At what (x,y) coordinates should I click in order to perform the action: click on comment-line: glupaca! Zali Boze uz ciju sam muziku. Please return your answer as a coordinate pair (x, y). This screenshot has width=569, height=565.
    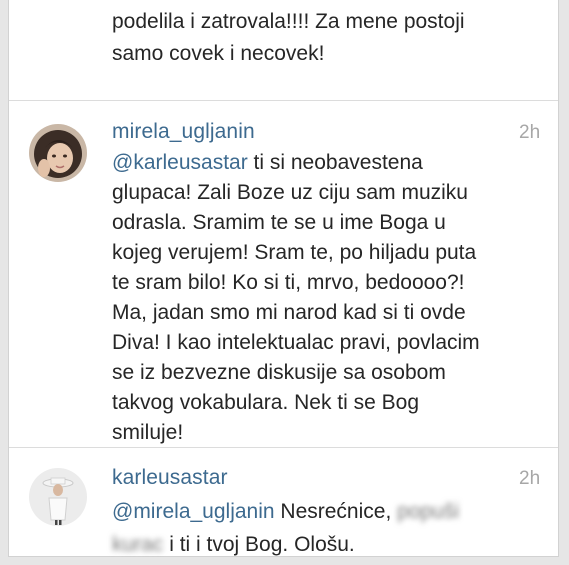
    Looking at the image, I should click on (290, 192).